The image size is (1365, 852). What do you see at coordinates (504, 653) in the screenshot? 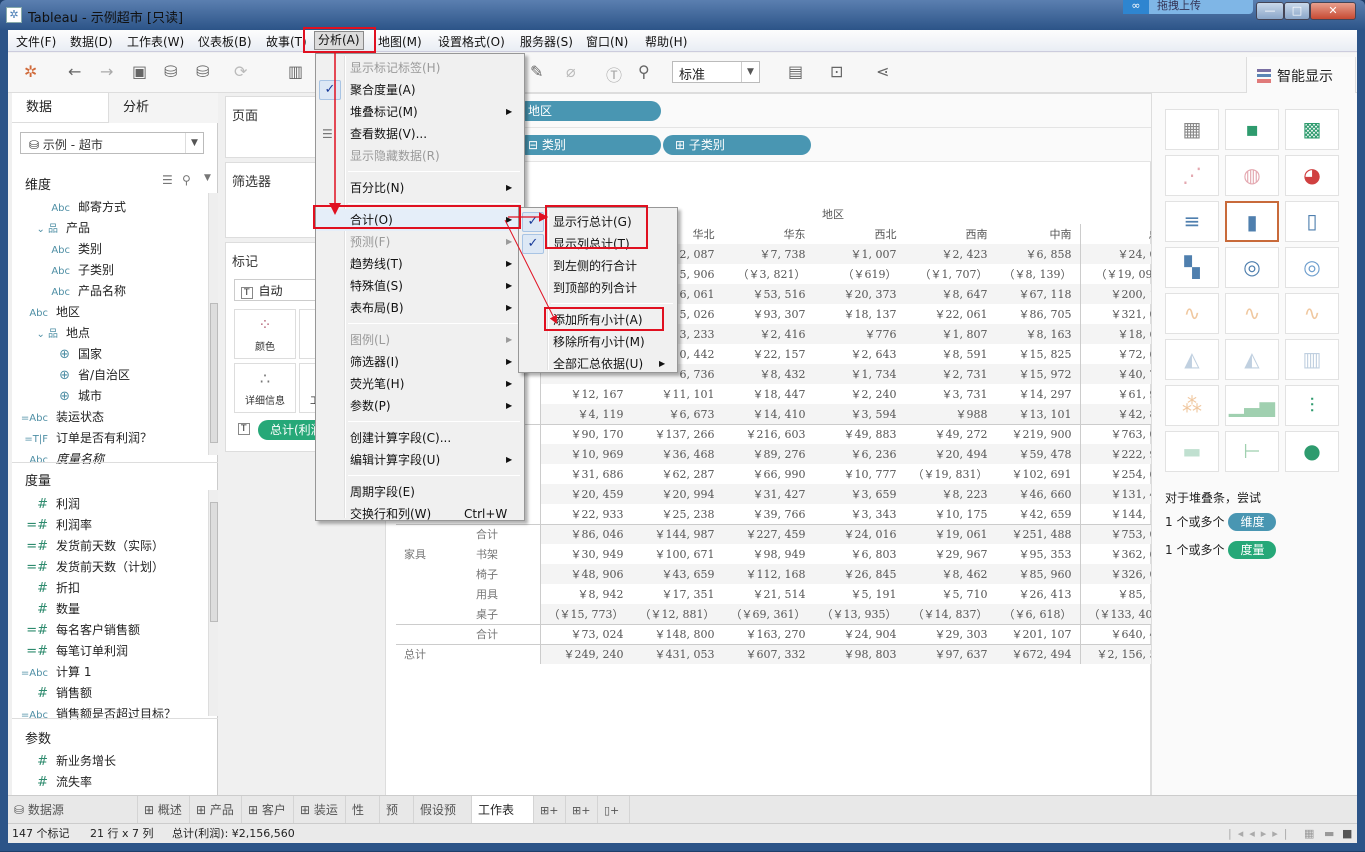
I see `subcategory-cell` at bounding box center [504, 653].